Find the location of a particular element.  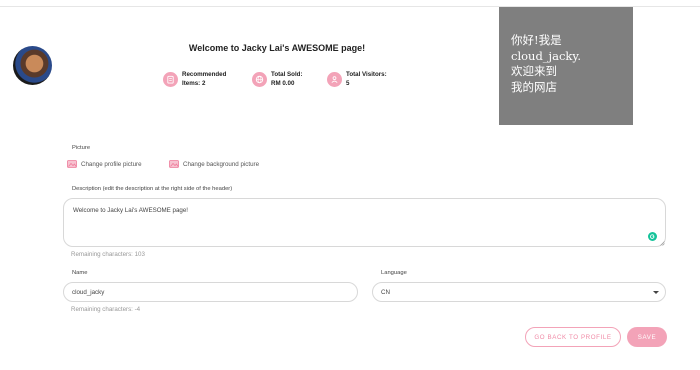

name-label: Name is located at coordinates (80, 273).